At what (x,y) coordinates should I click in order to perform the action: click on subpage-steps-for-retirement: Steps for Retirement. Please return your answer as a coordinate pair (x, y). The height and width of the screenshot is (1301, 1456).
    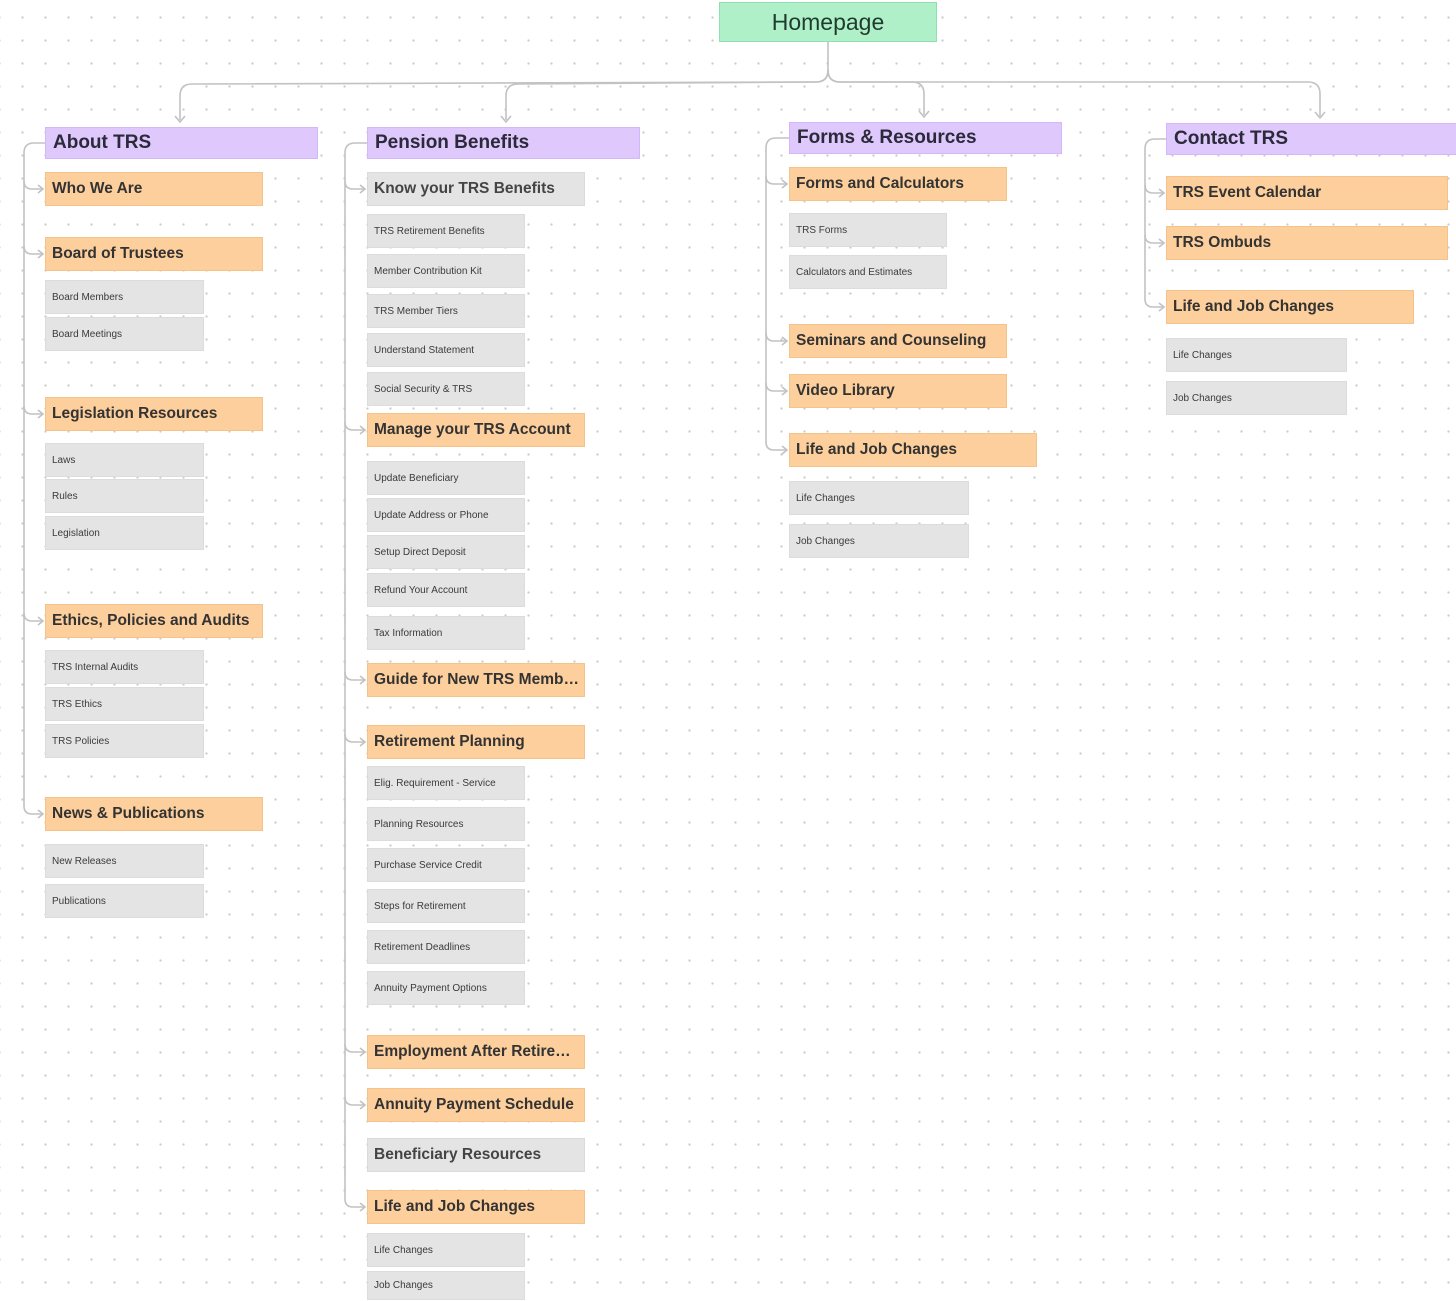
    Looking at the image, I should click on (446, 906).